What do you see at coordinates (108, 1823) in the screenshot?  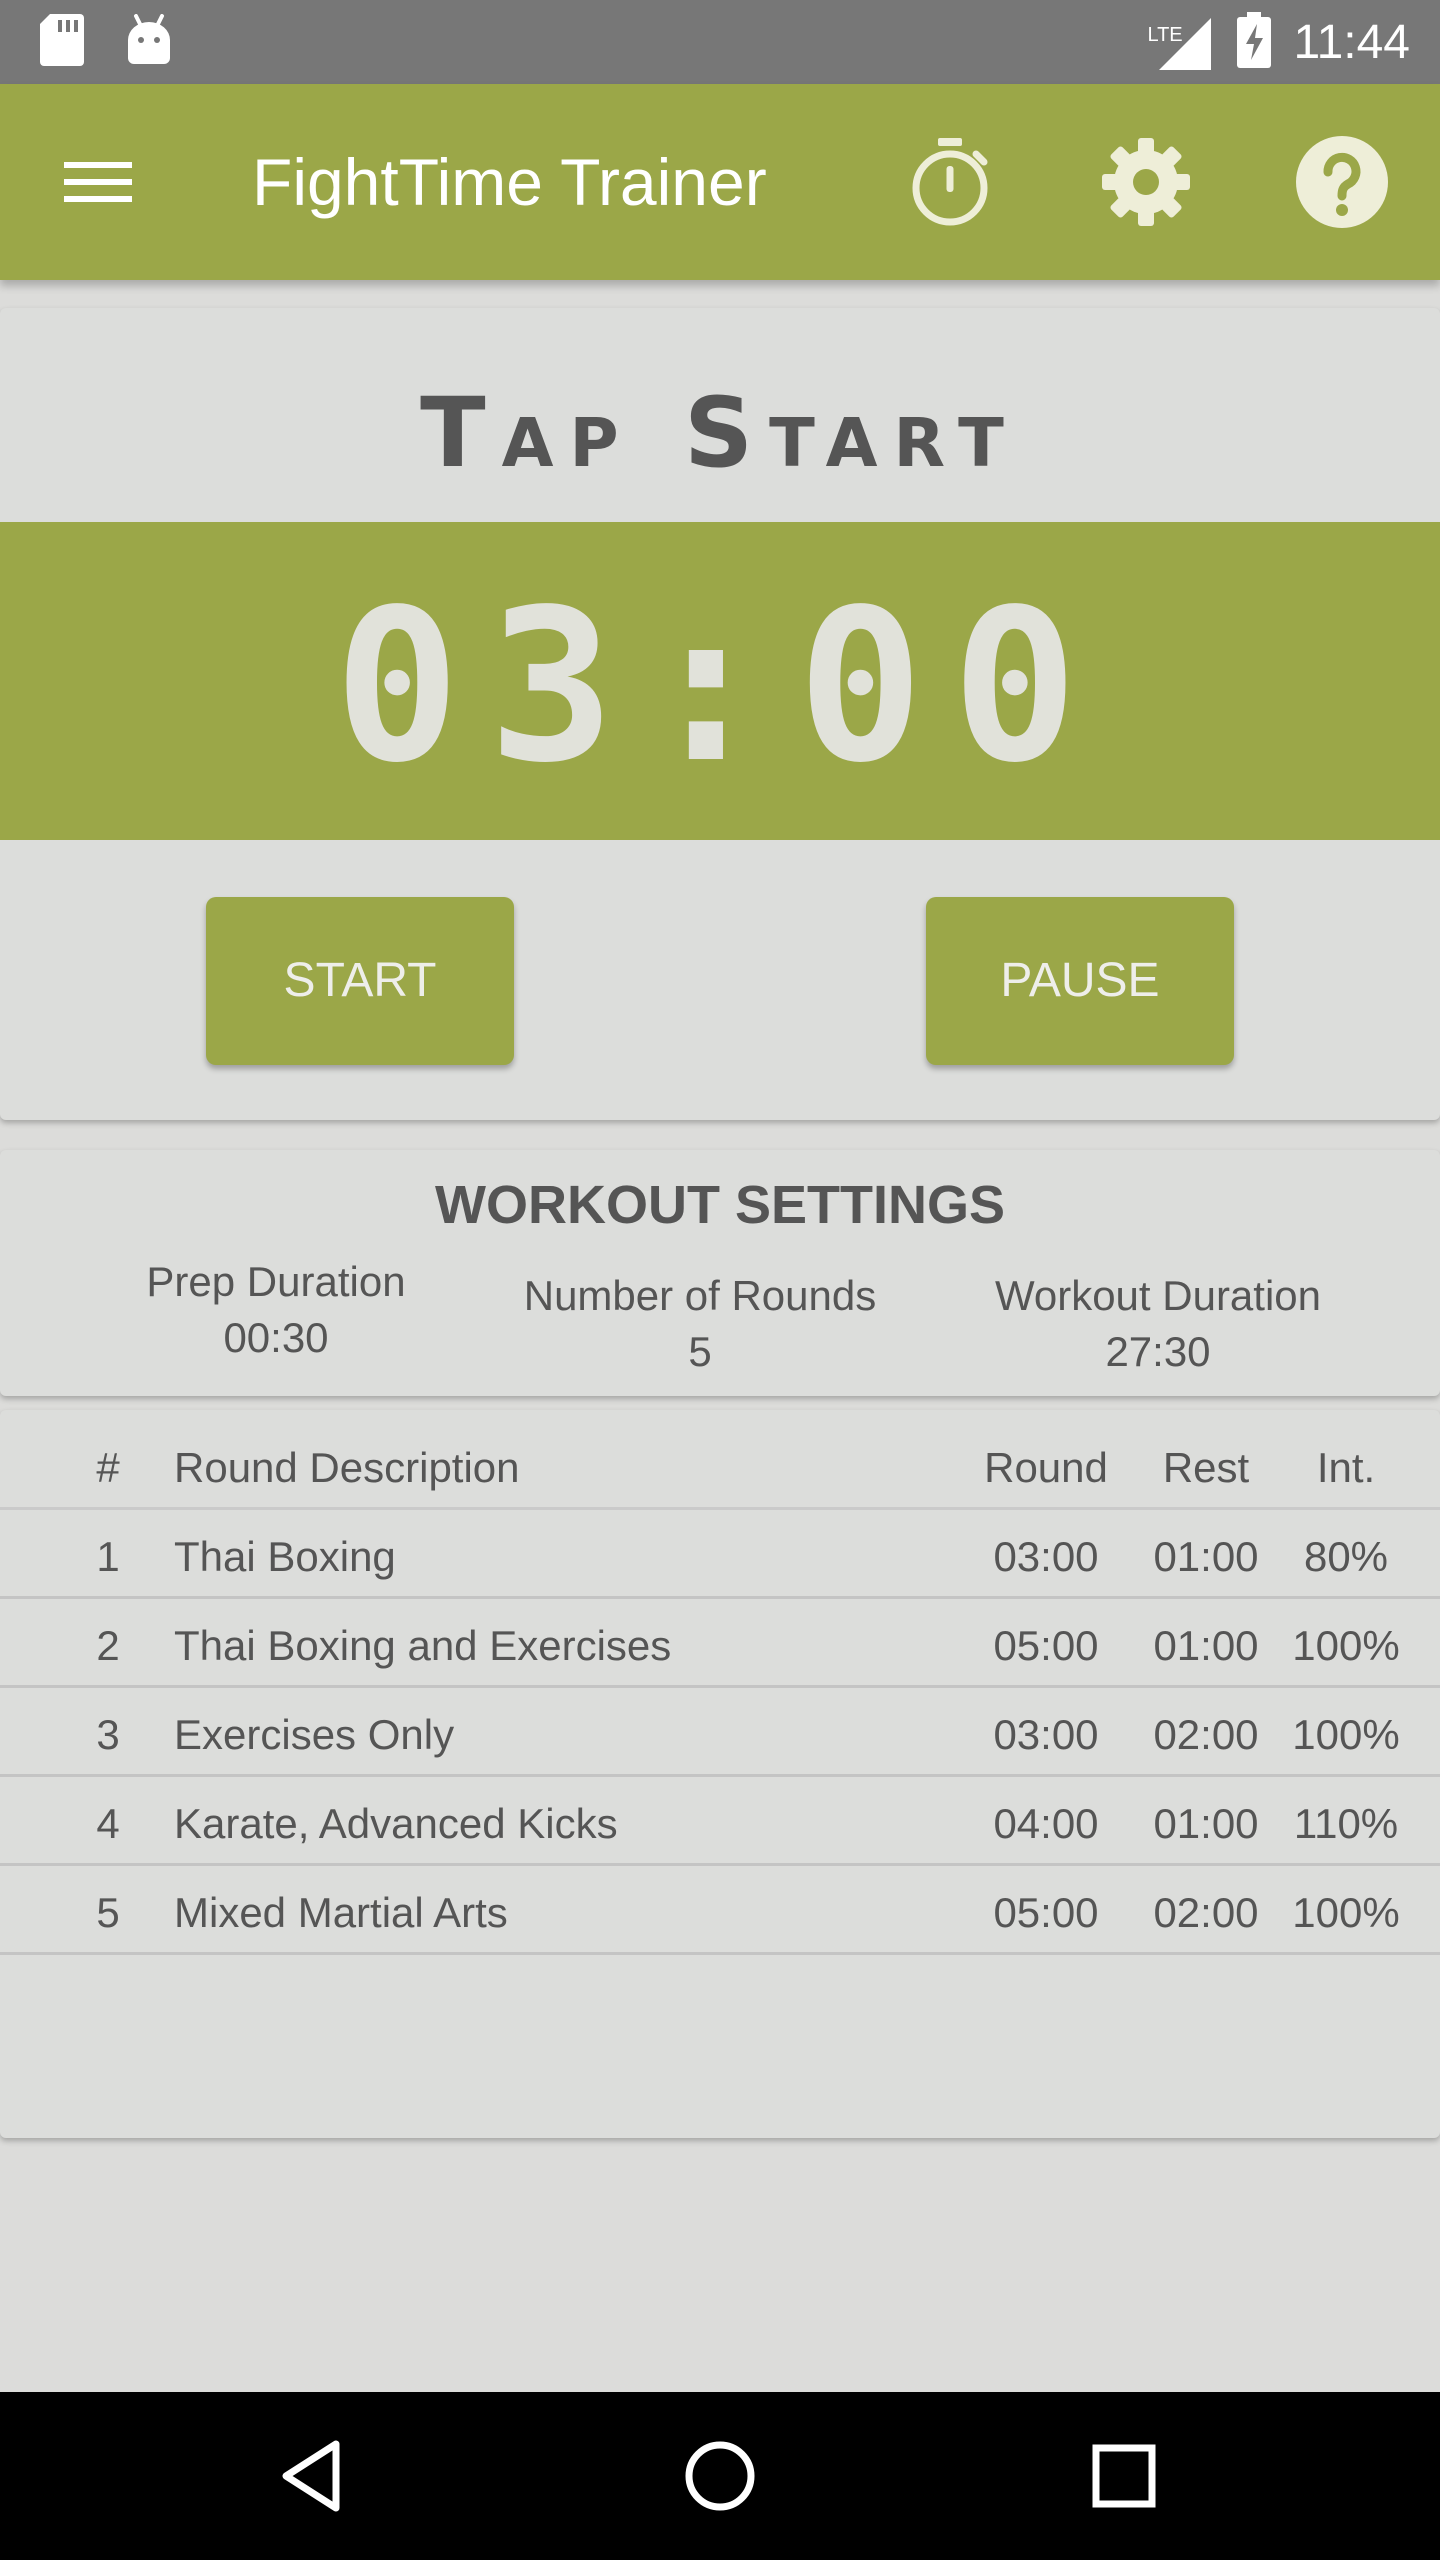 I see `round-number: 4` at bounding box center [108, 1823].